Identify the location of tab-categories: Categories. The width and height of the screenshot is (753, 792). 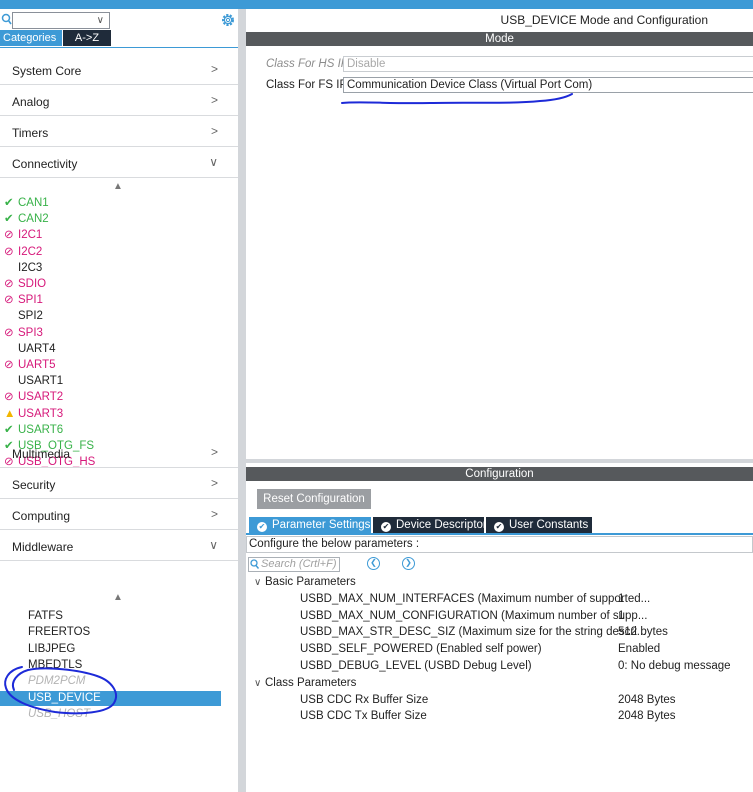
(31, 38).